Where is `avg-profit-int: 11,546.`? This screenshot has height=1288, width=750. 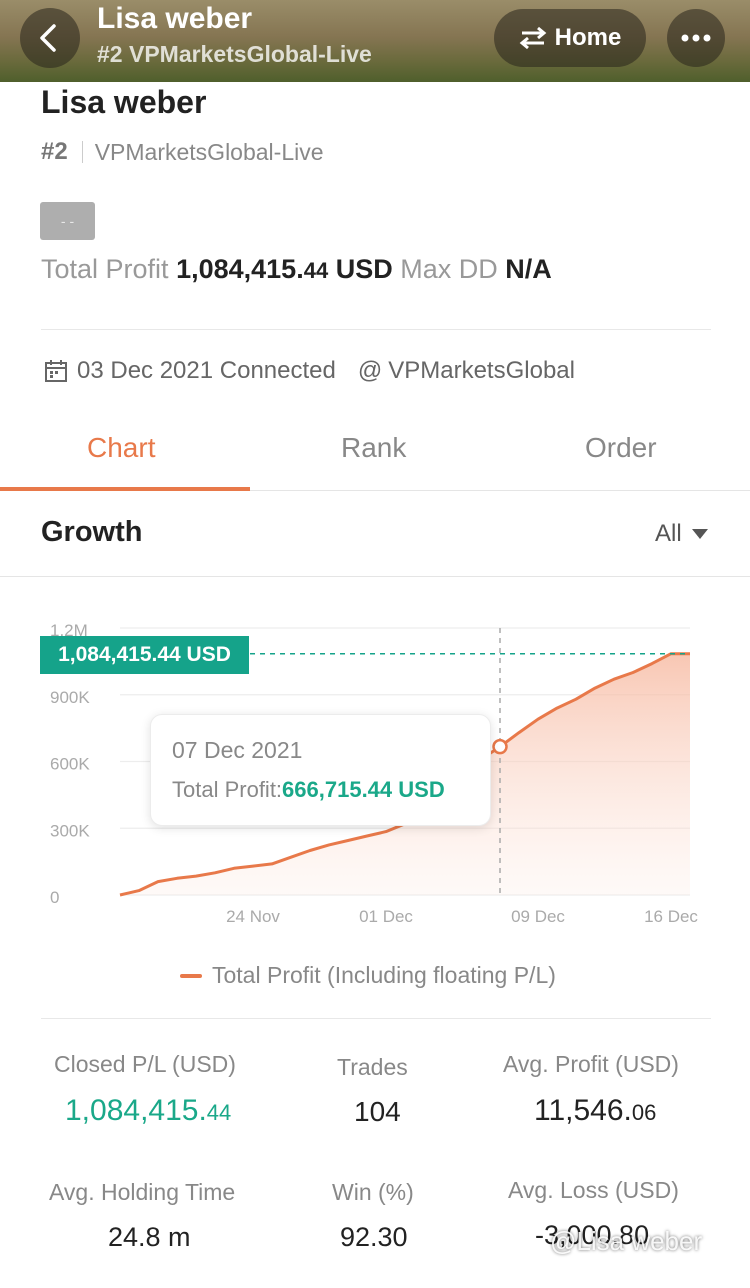 avg-profit-int: 11,546. is located at coordinates (583, 1110).